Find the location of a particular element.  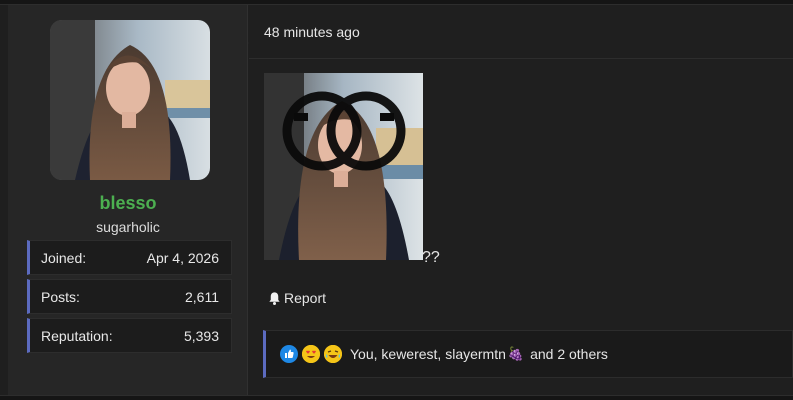

heart-eyes-icon is located at coordinates (311, 354).